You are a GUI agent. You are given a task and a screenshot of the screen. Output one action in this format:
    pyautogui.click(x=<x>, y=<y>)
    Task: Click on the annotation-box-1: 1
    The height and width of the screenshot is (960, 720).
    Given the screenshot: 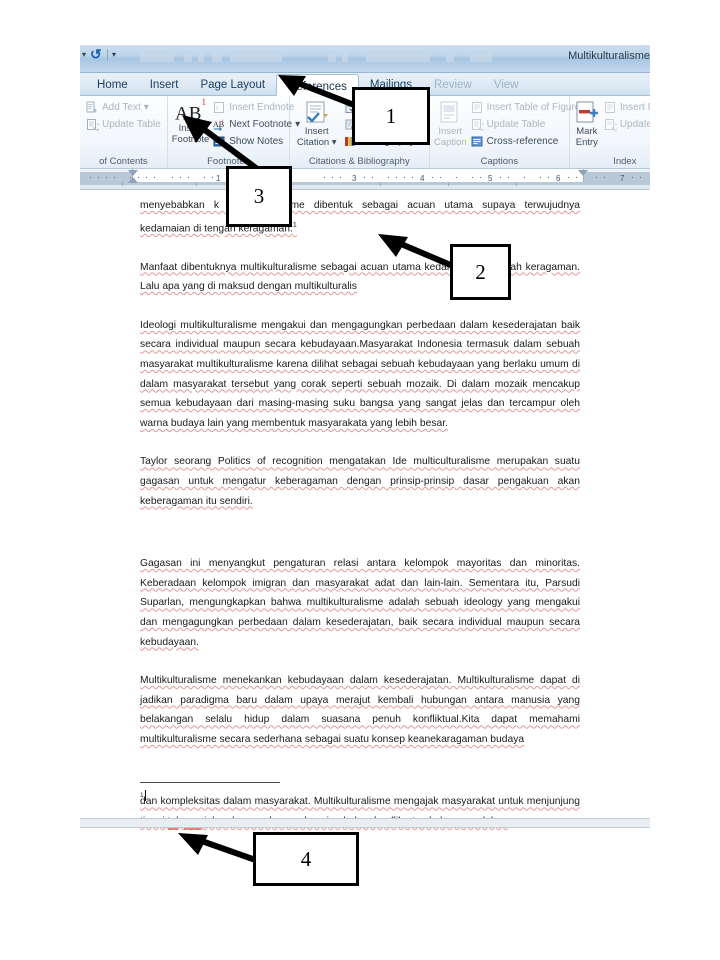 What is the action you would take?
    pyautogui.click(x=391, y=116)
    